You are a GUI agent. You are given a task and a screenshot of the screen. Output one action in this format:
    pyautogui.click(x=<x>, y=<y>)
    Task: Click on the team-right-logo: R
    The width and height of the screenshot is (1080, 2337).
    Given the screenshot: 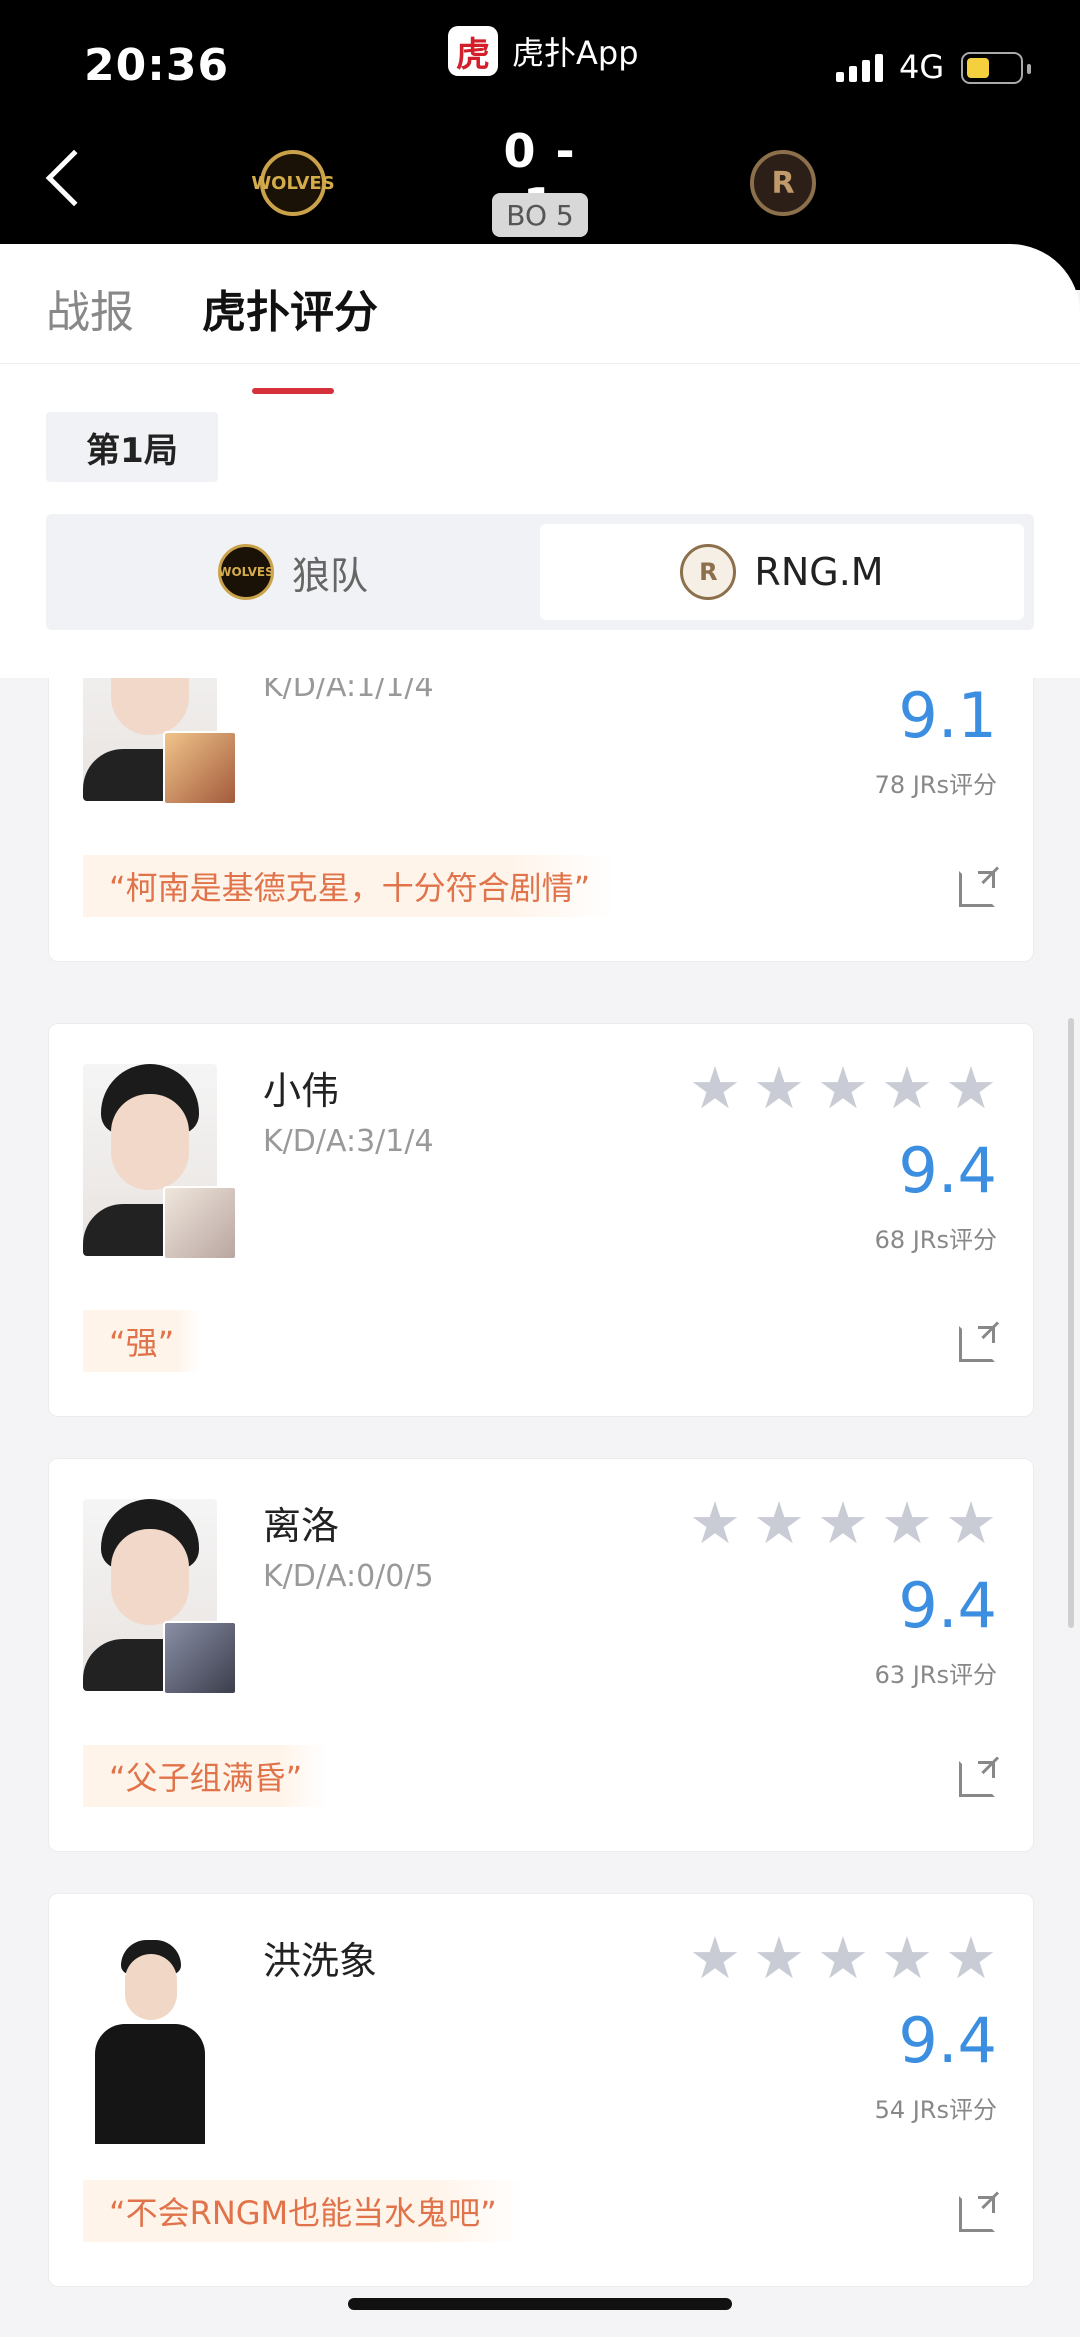 What is the action you would take?
    pyautogui.click(x=783, y=183)
    